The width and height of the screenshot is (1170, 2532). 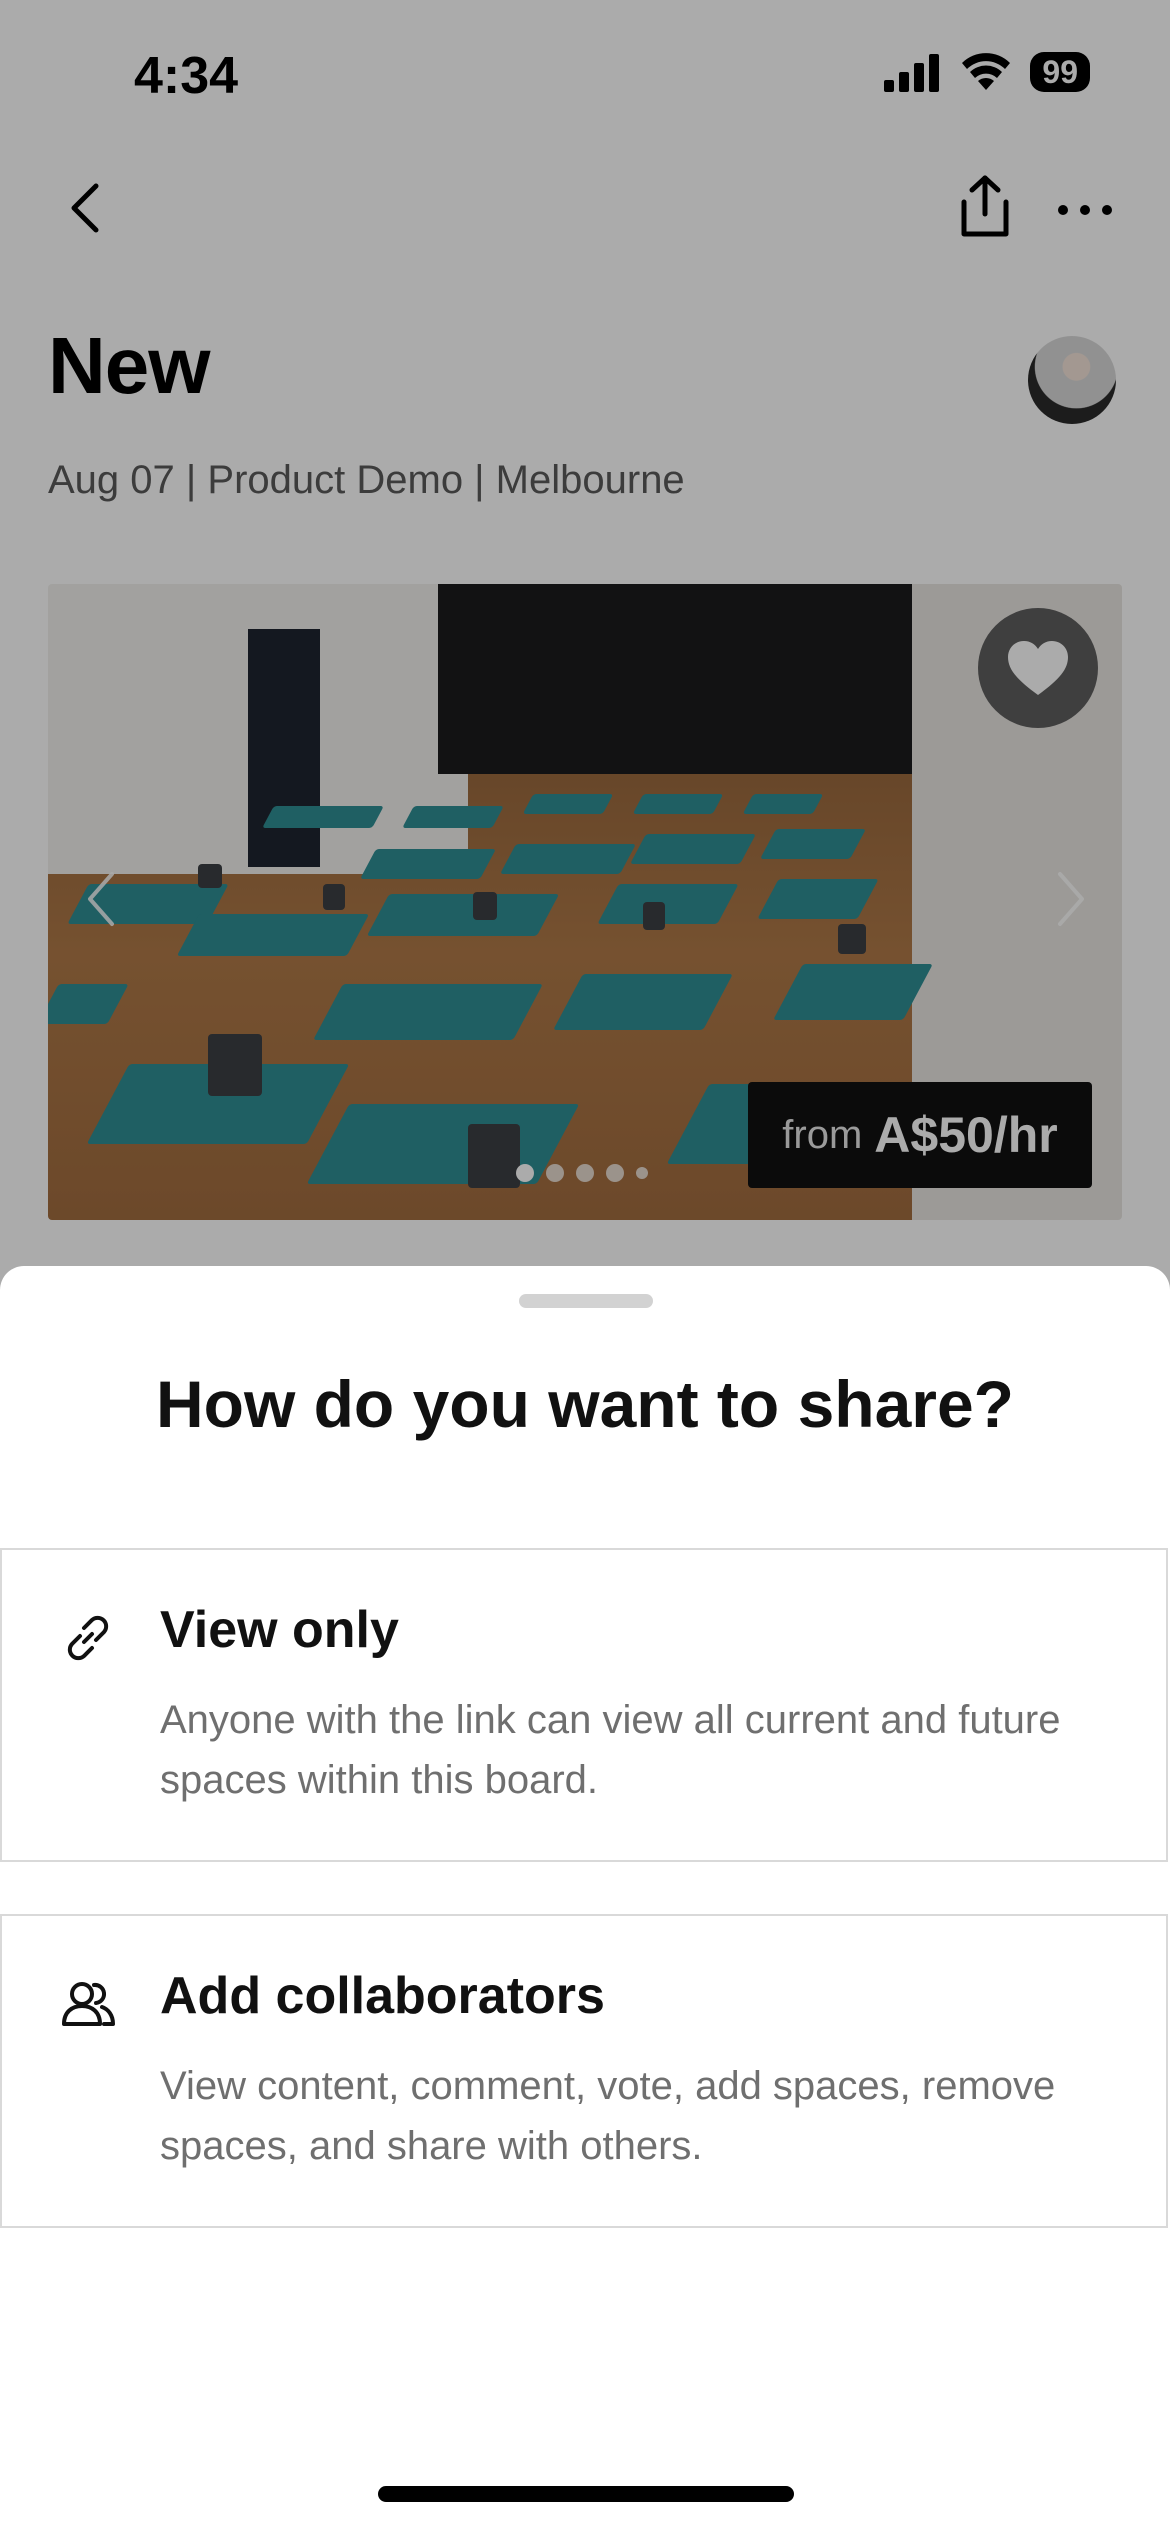 What do you see at coordinates (88, 1638) in the screenshot?
I see `link-icon` at bounding box center [88, 1638].